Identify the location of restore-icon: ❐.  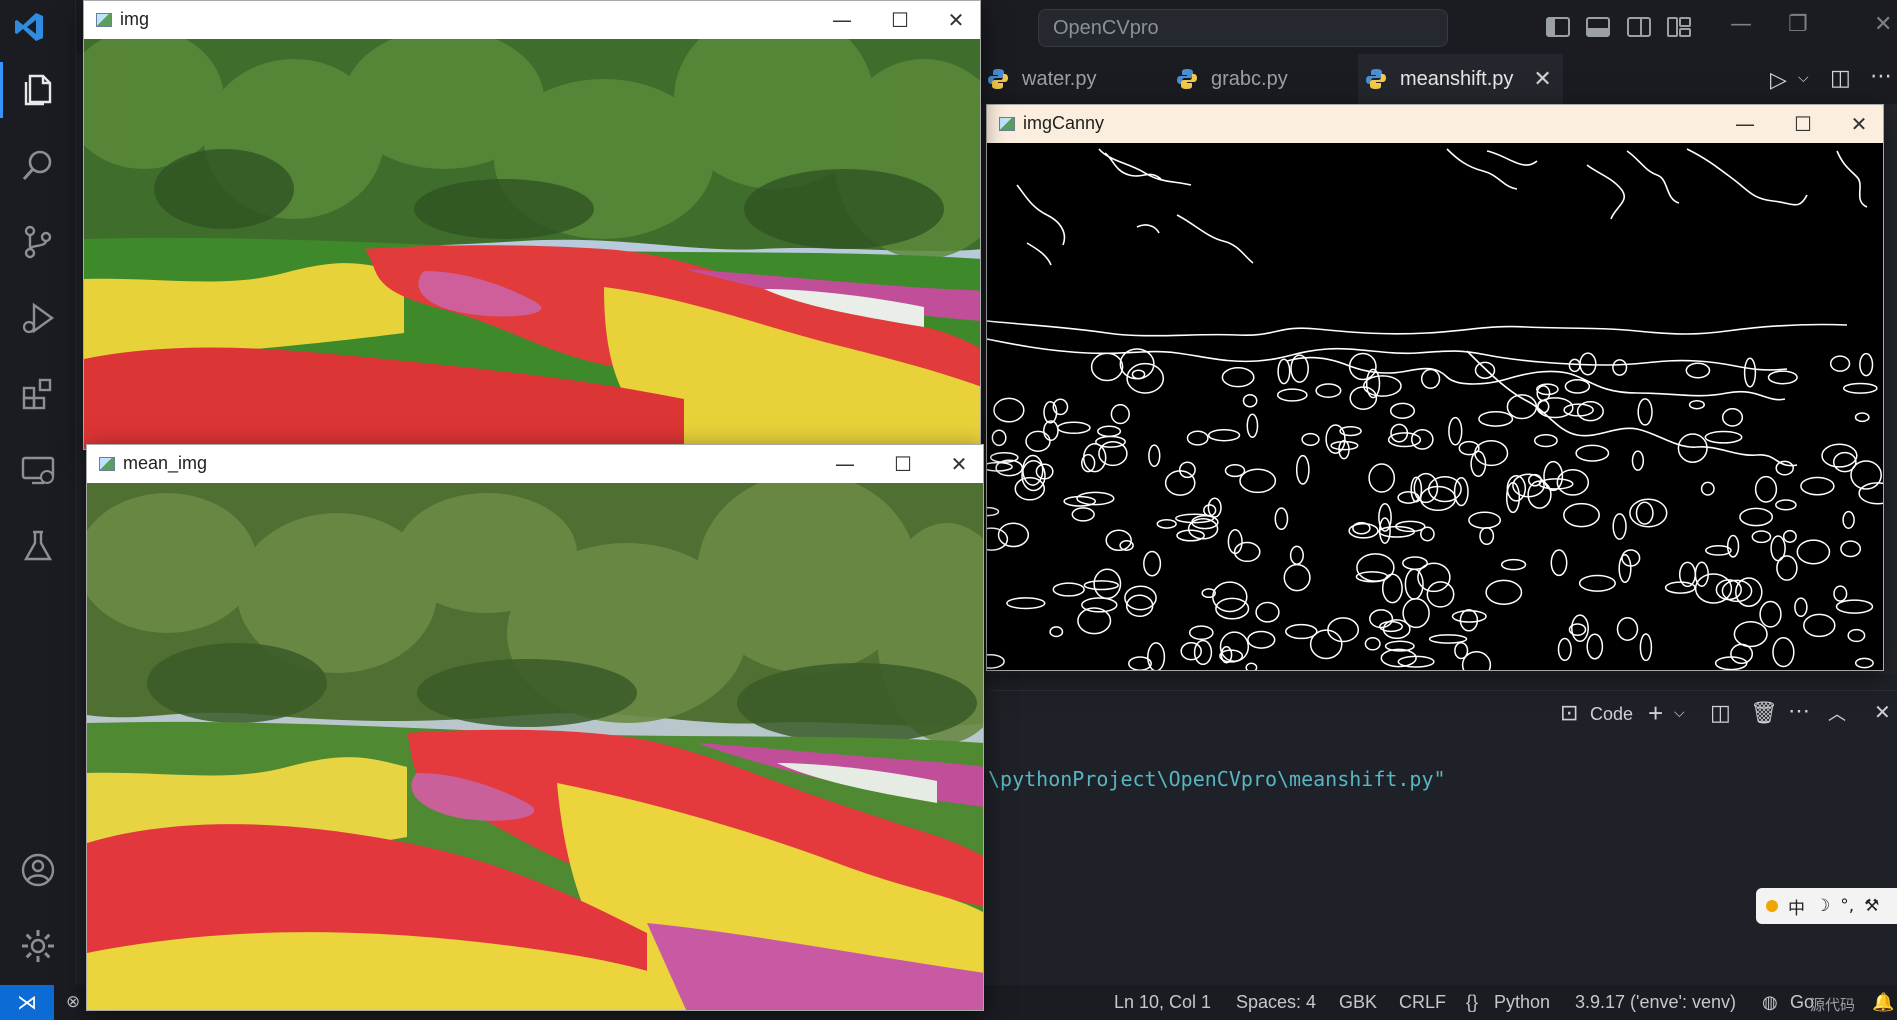
(1798, 24).